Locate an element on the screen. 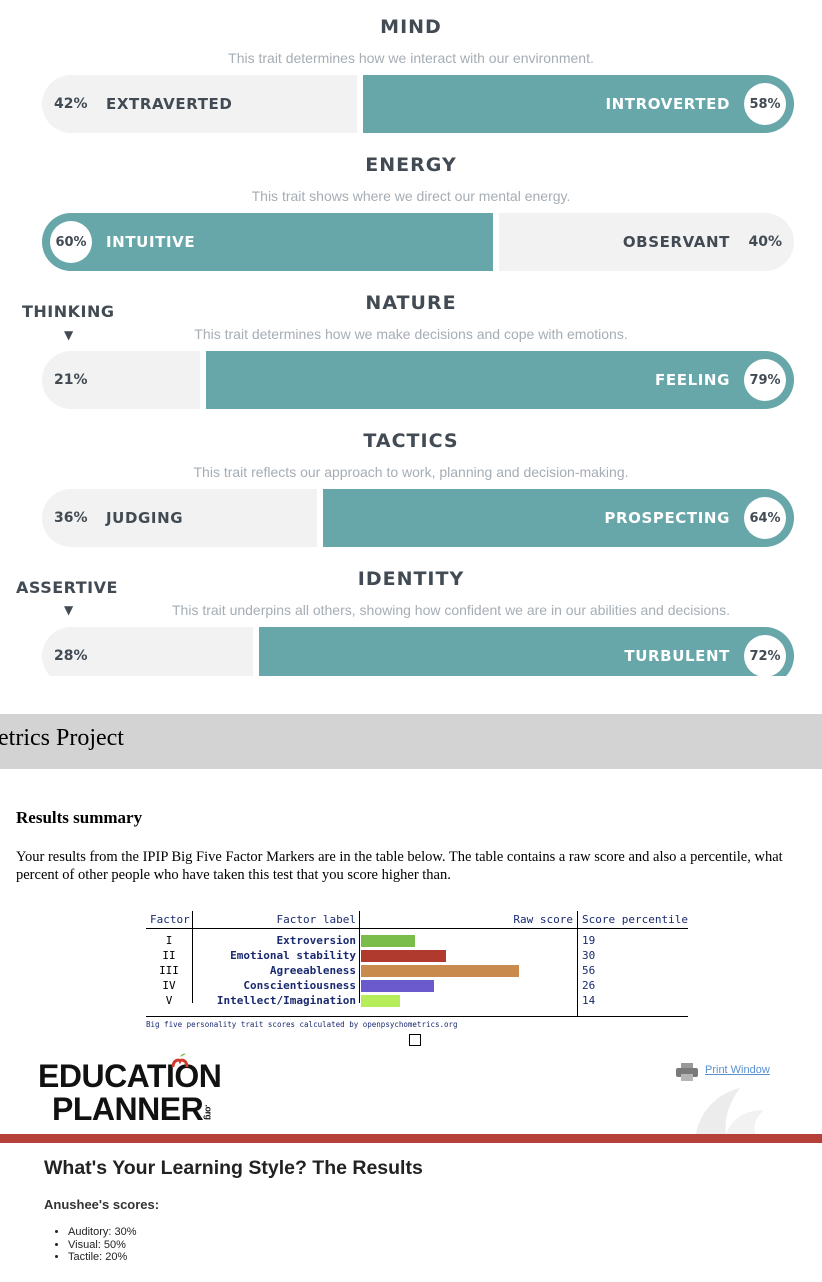  list-item: Auditory: 30% is located at coordinates (102, 1232).